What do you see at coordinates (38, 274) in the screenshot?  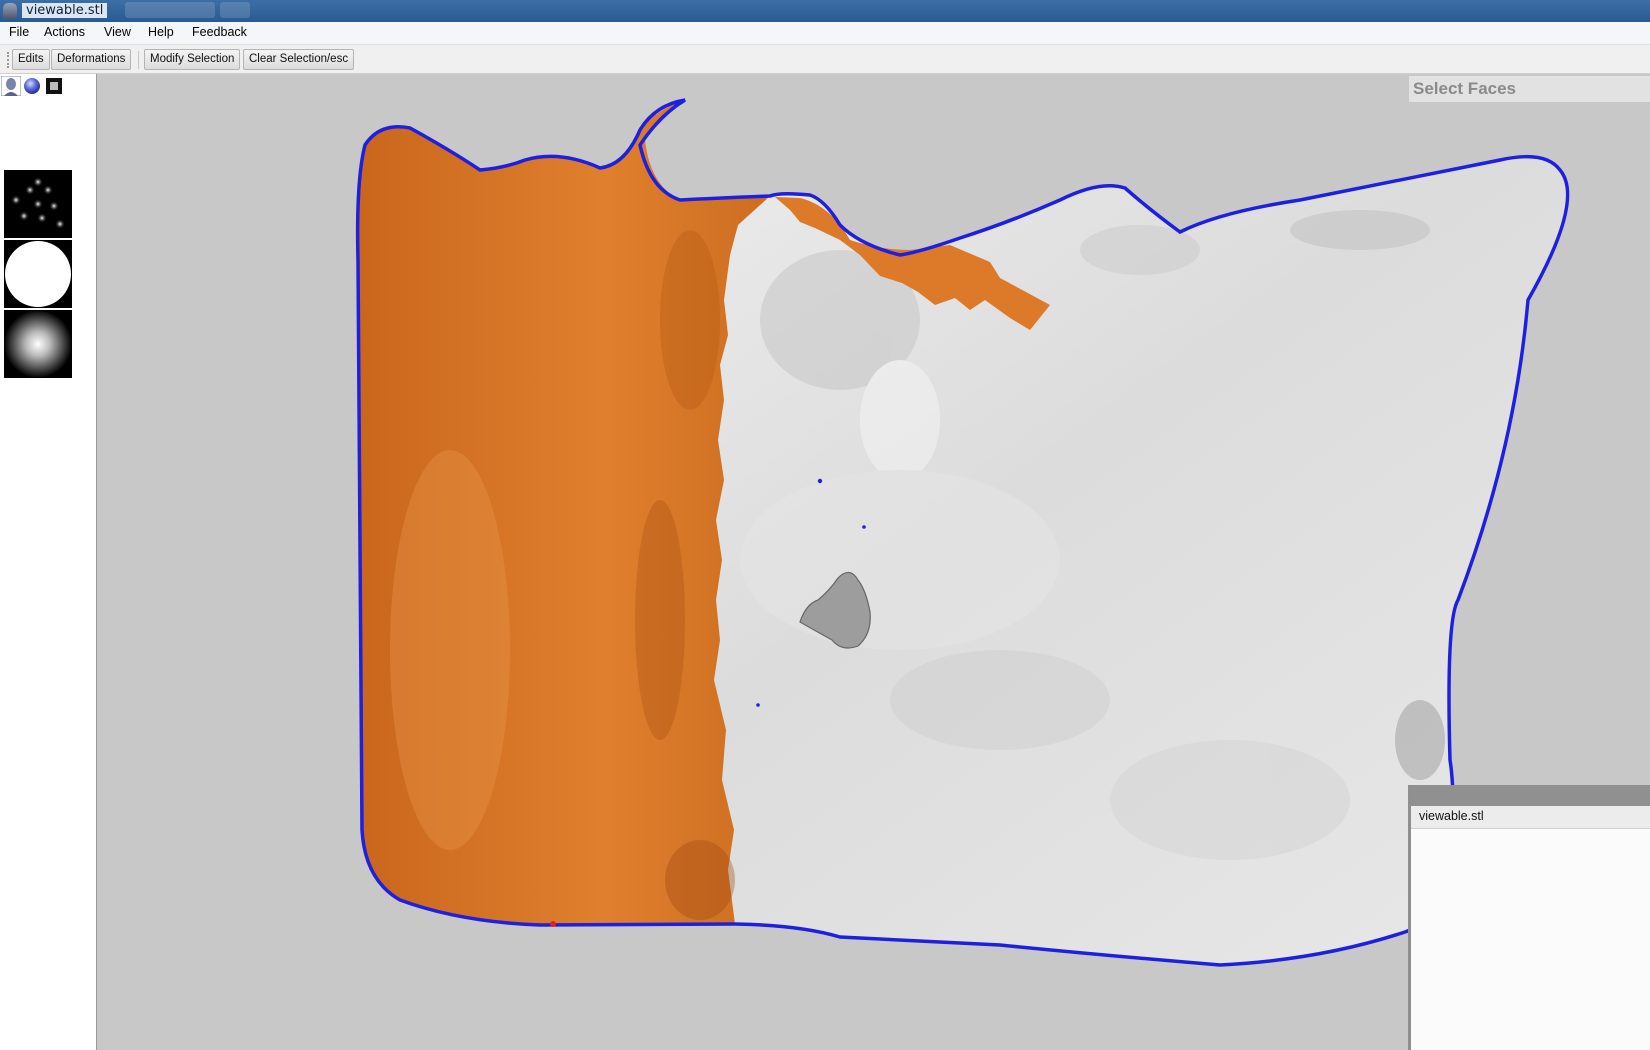 I see `hard-circle-brush-icon` at bounding box center [38, 274].